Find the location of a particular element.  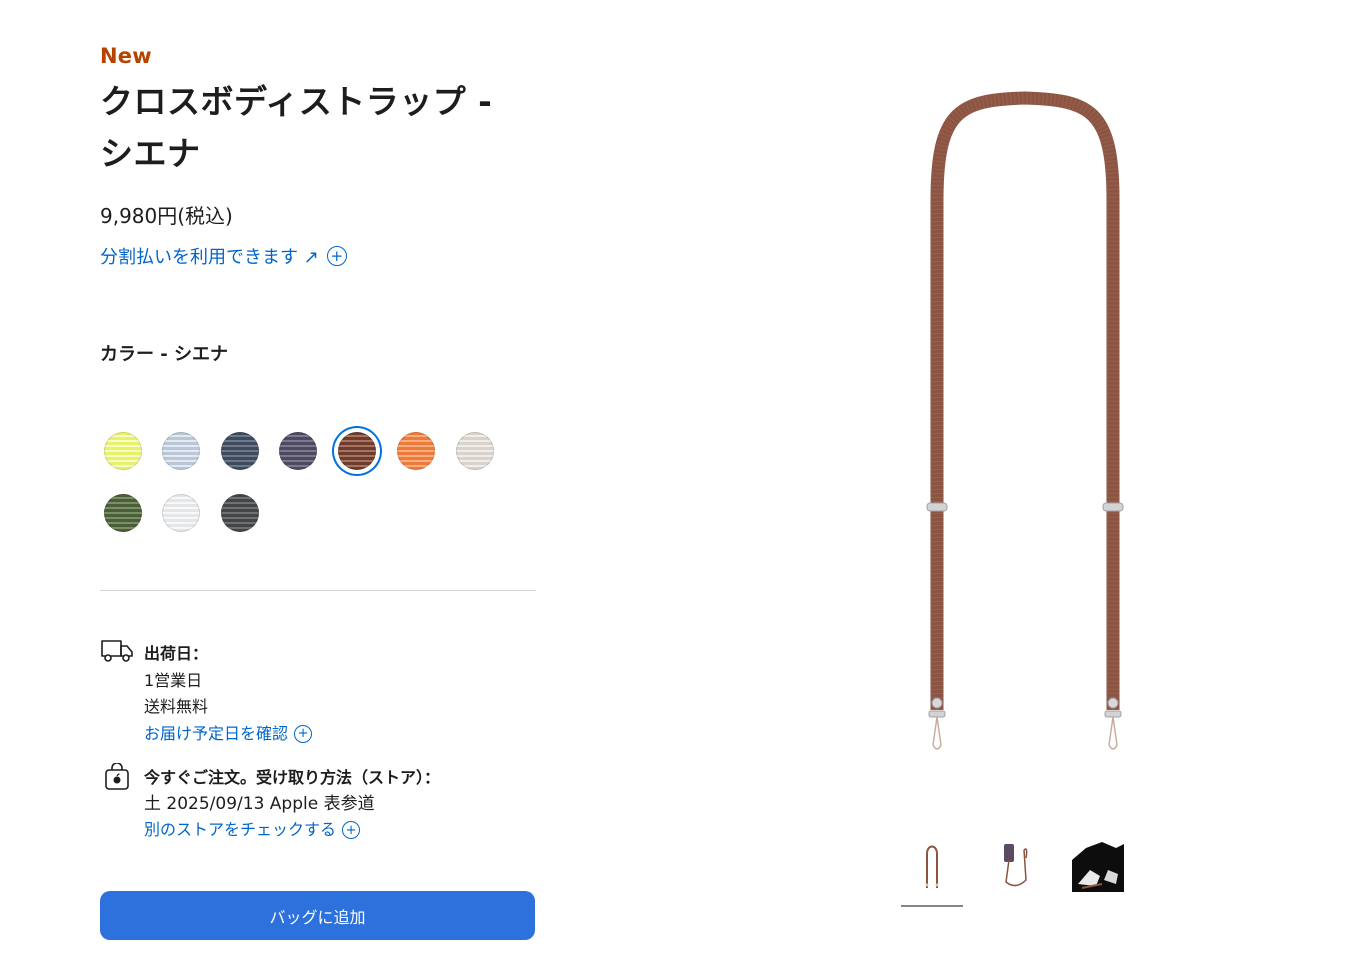

thumbnail-strap is located at coordinates (932, 866).